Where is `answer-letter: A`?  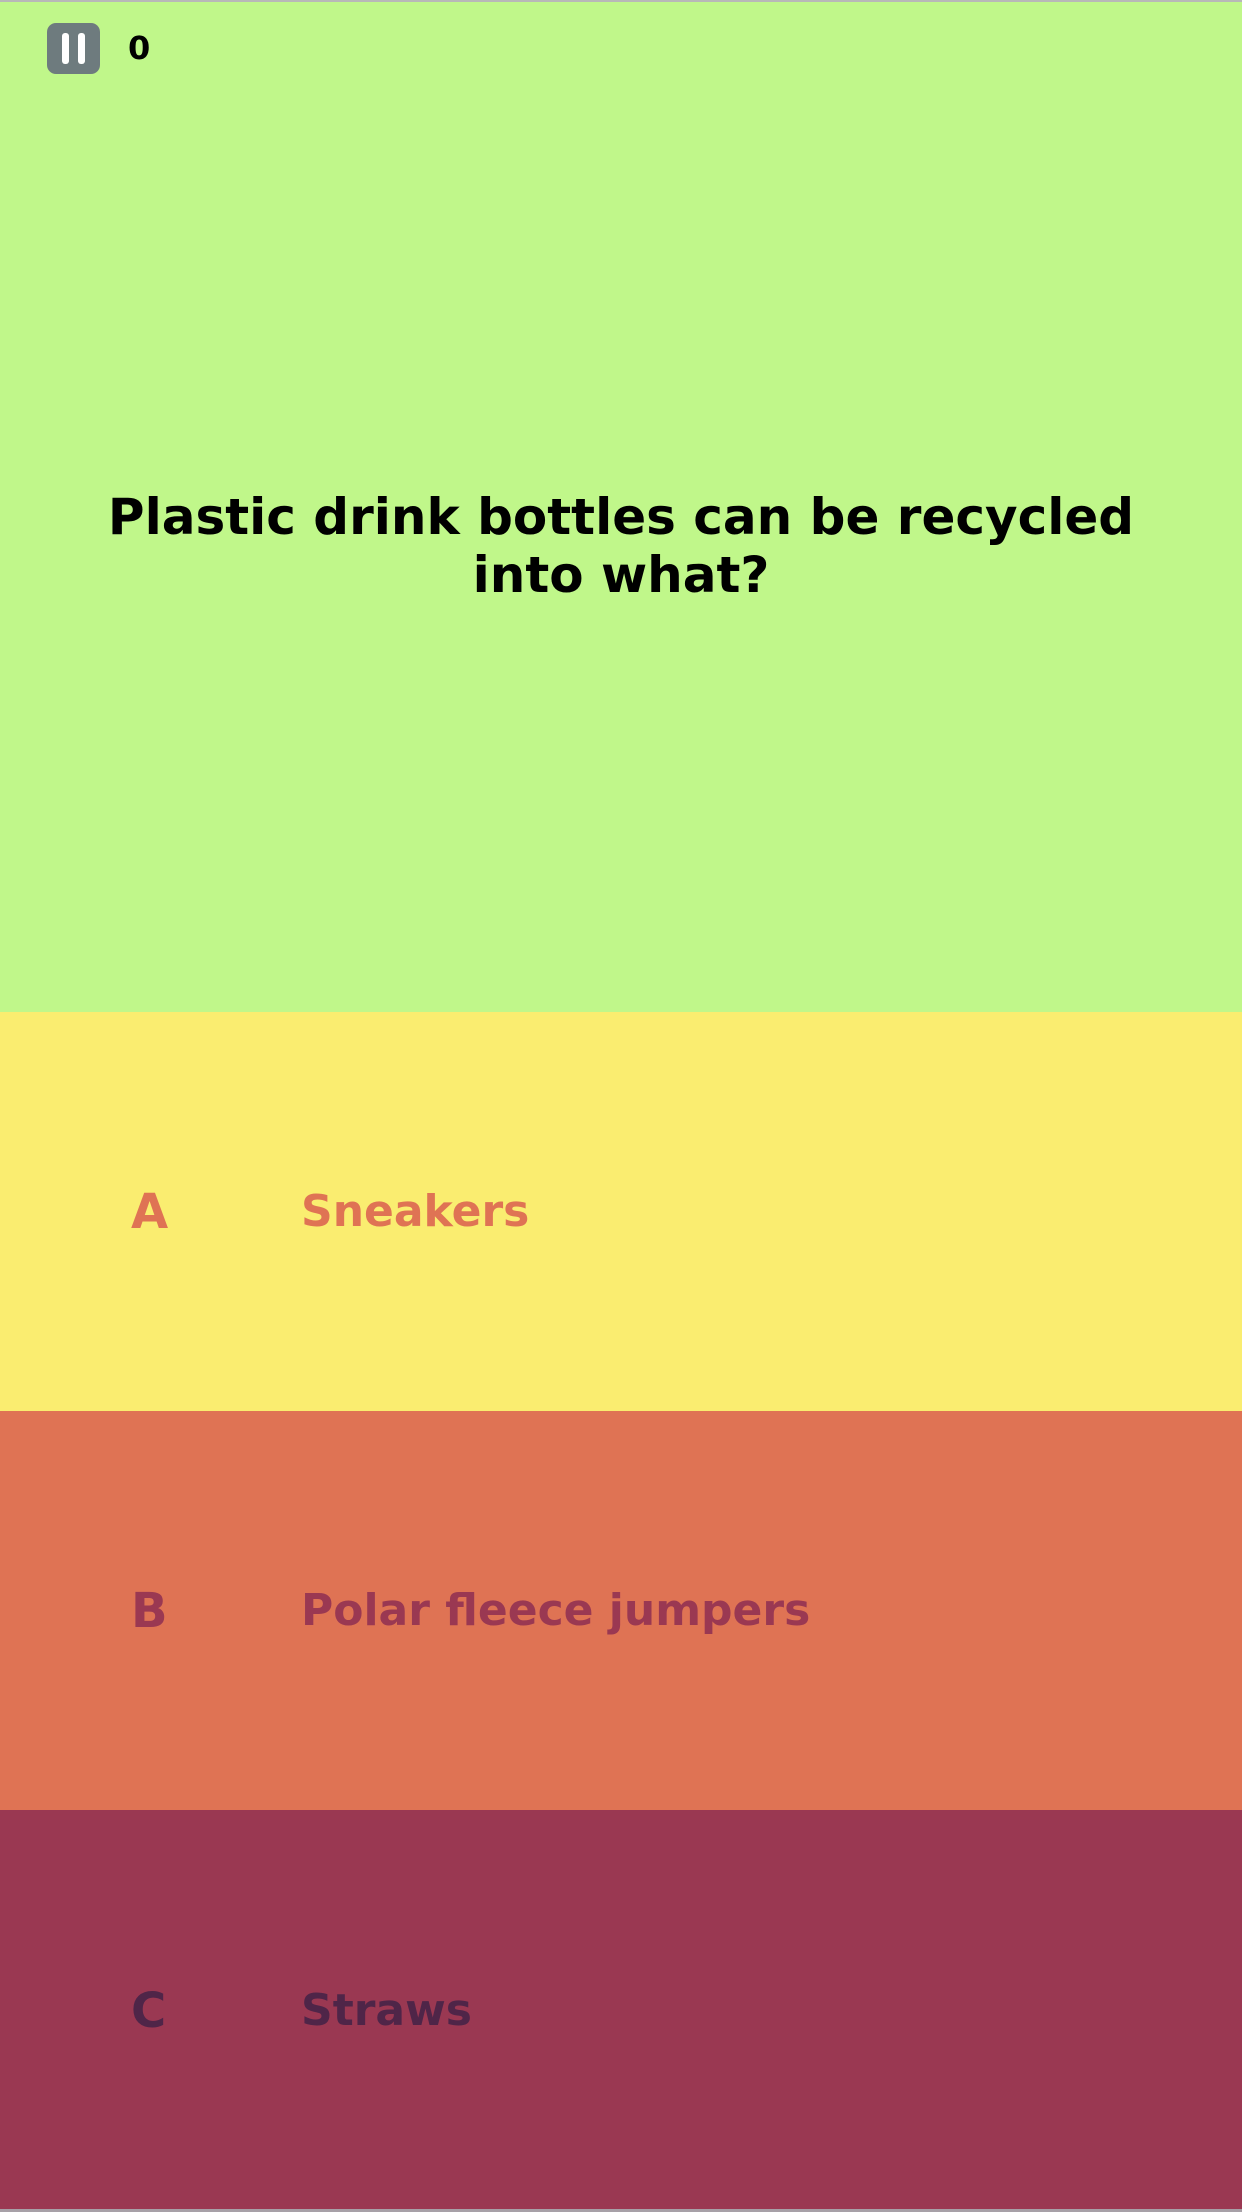
answer-letter: A is located at coordinates (150, 1211).